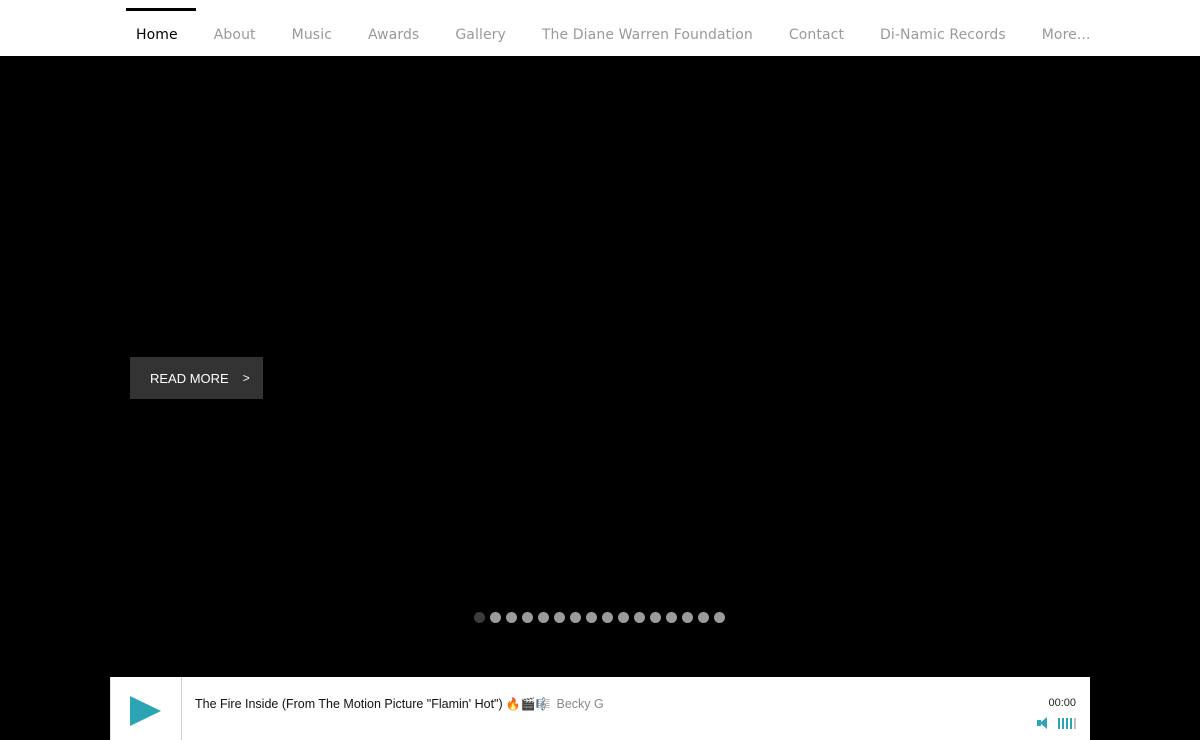 This screenshot has width=1200, height=740. What do you see at coordinates (647, 32) in the screenshot?
I see `nav-item-the-diane-warren-foundation: The Diane Warren Foundation` at bounding box center [647, 32].